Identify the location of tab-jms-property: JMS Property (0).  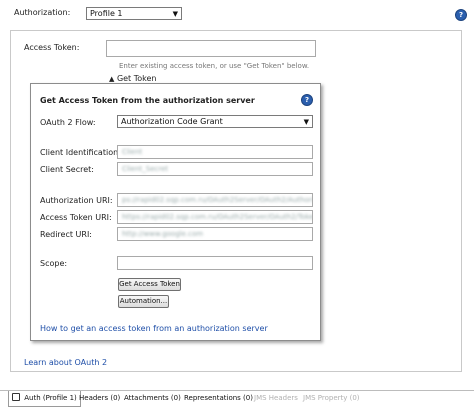
(331, 398).